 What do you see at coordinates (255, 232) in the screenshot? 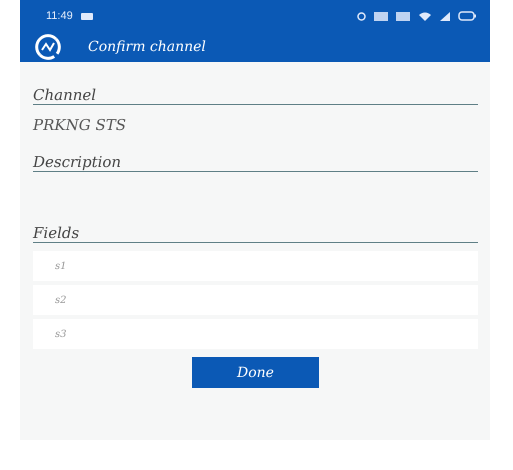
I see `section-label: Fields` at bounding box center [255, 232].